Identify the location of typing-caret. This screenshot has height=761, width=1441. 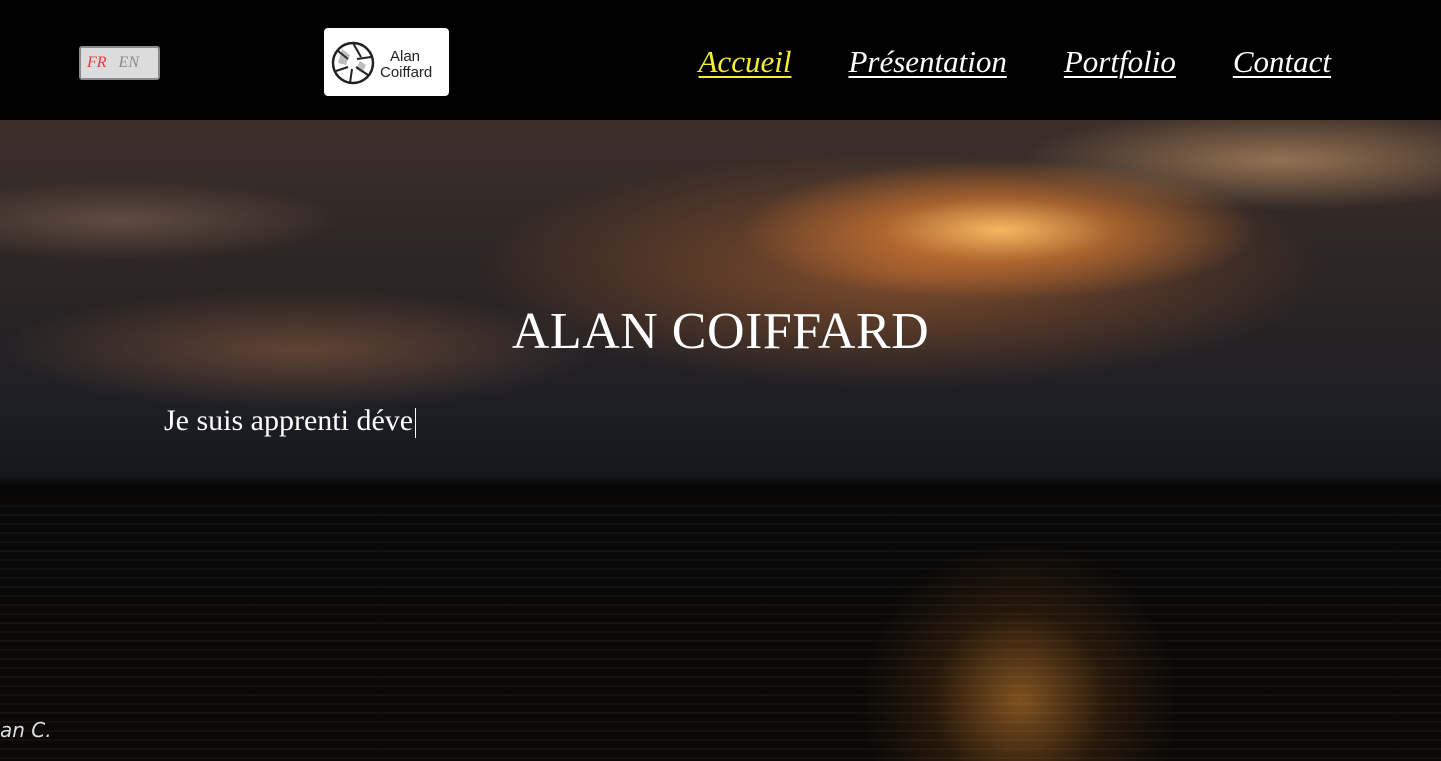
(416, 423).